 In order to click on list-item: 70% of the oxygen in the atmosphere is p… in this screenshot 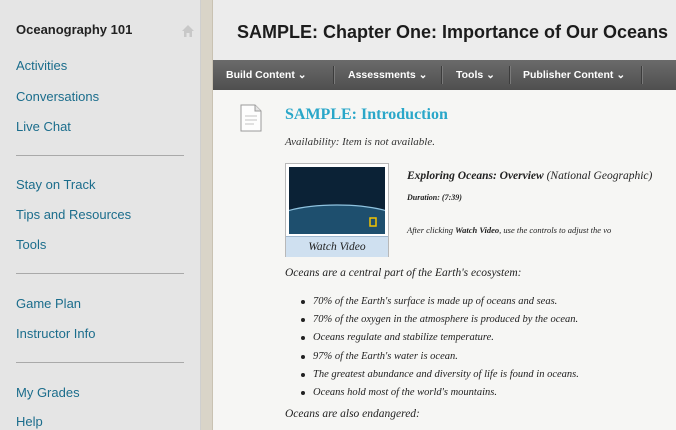, I will do `click(440, 320)`.